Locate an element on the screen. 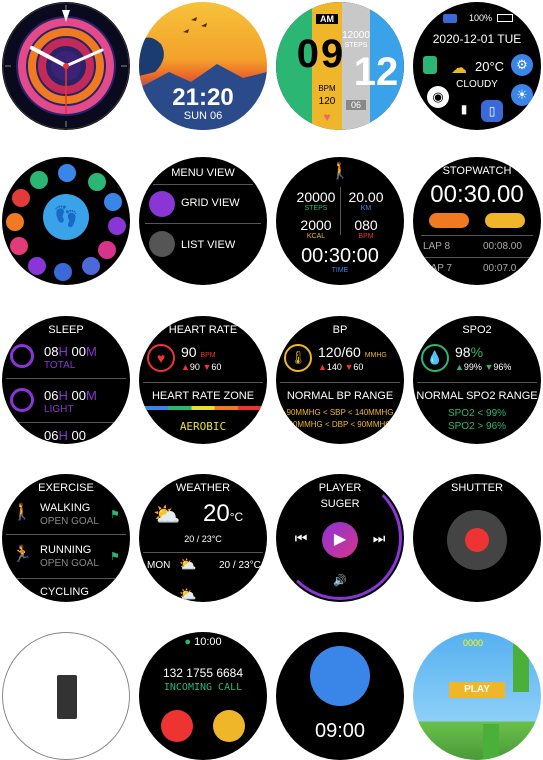 The height and width of the screenshot is (760, 543). range-line: SPO2 < 99% is located at coordinates (477, 413).